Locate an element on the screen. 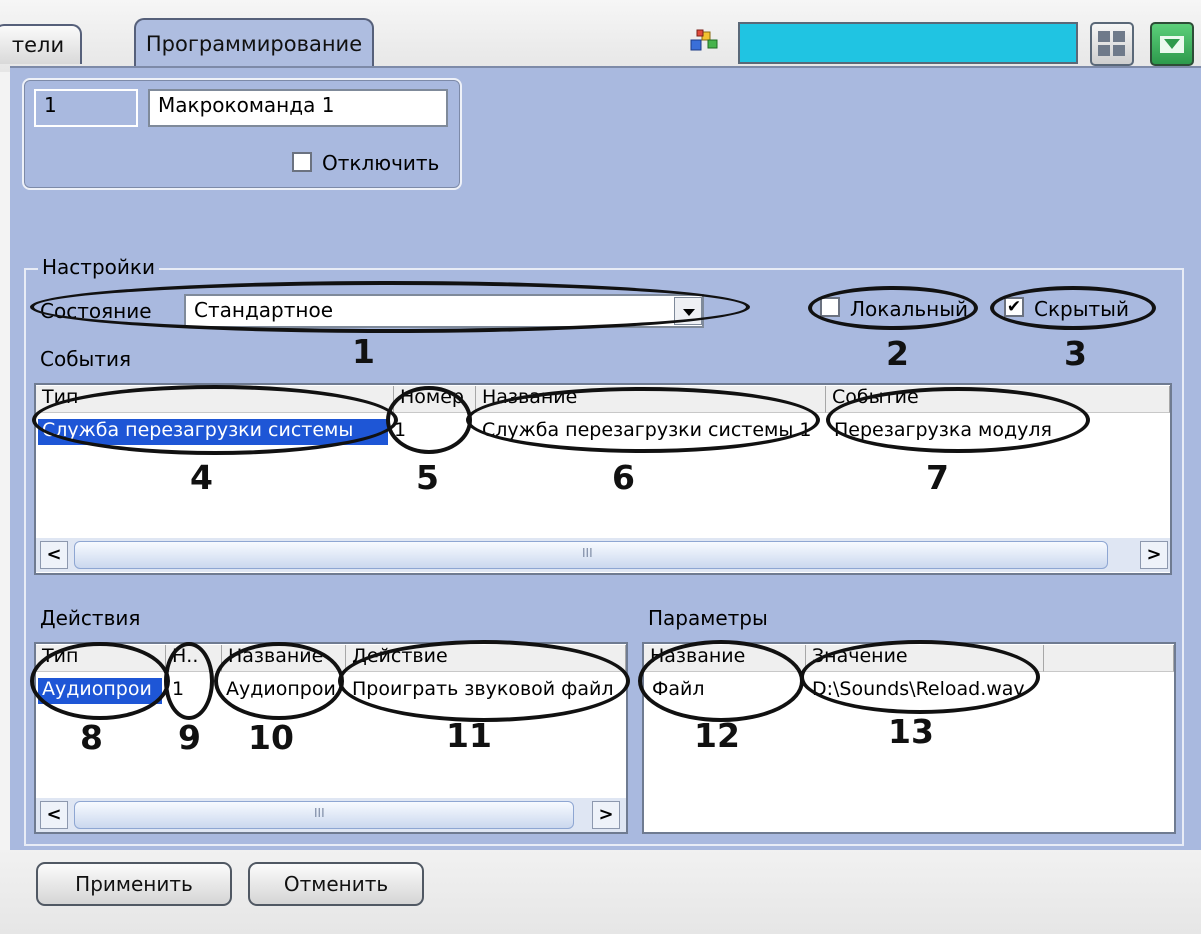 The height and width of the screenshot is (934, 1201). params-row-value: D:\Sounds\Reload.wav is located at coordinates (926, 691).